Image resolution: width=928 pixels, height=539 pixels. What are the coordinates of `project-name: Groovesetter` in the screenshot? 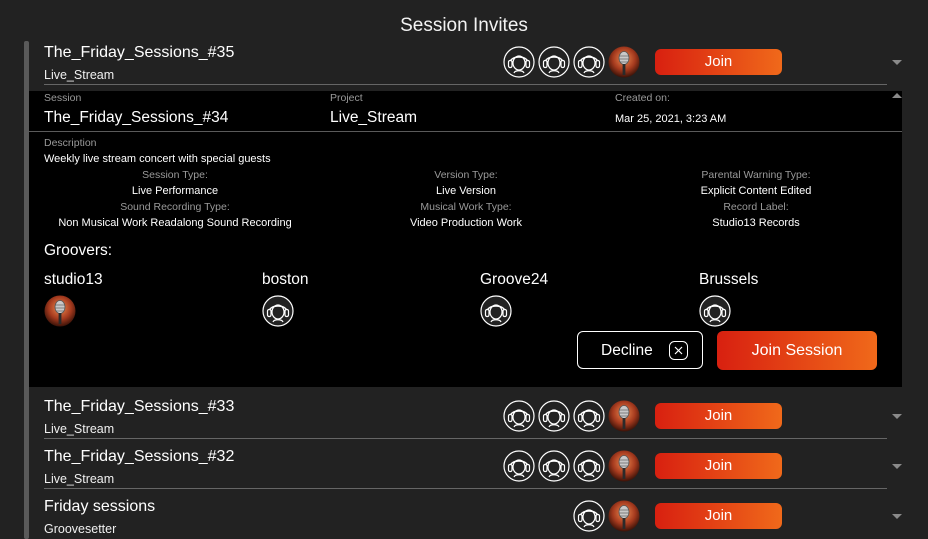 It's located at (80, 529).